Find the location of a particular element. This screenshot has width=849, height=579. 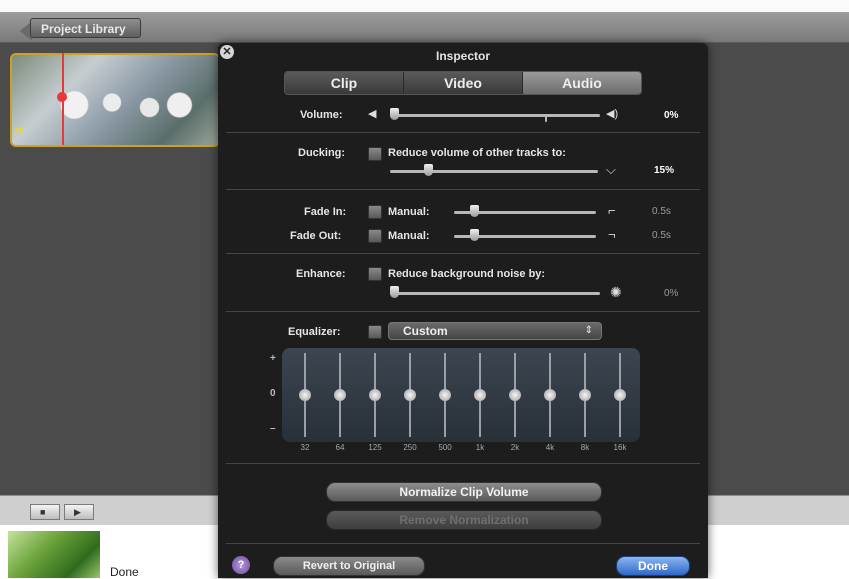

fade-in-curve-icon: ⌐ is located at coordinates (612, 210).